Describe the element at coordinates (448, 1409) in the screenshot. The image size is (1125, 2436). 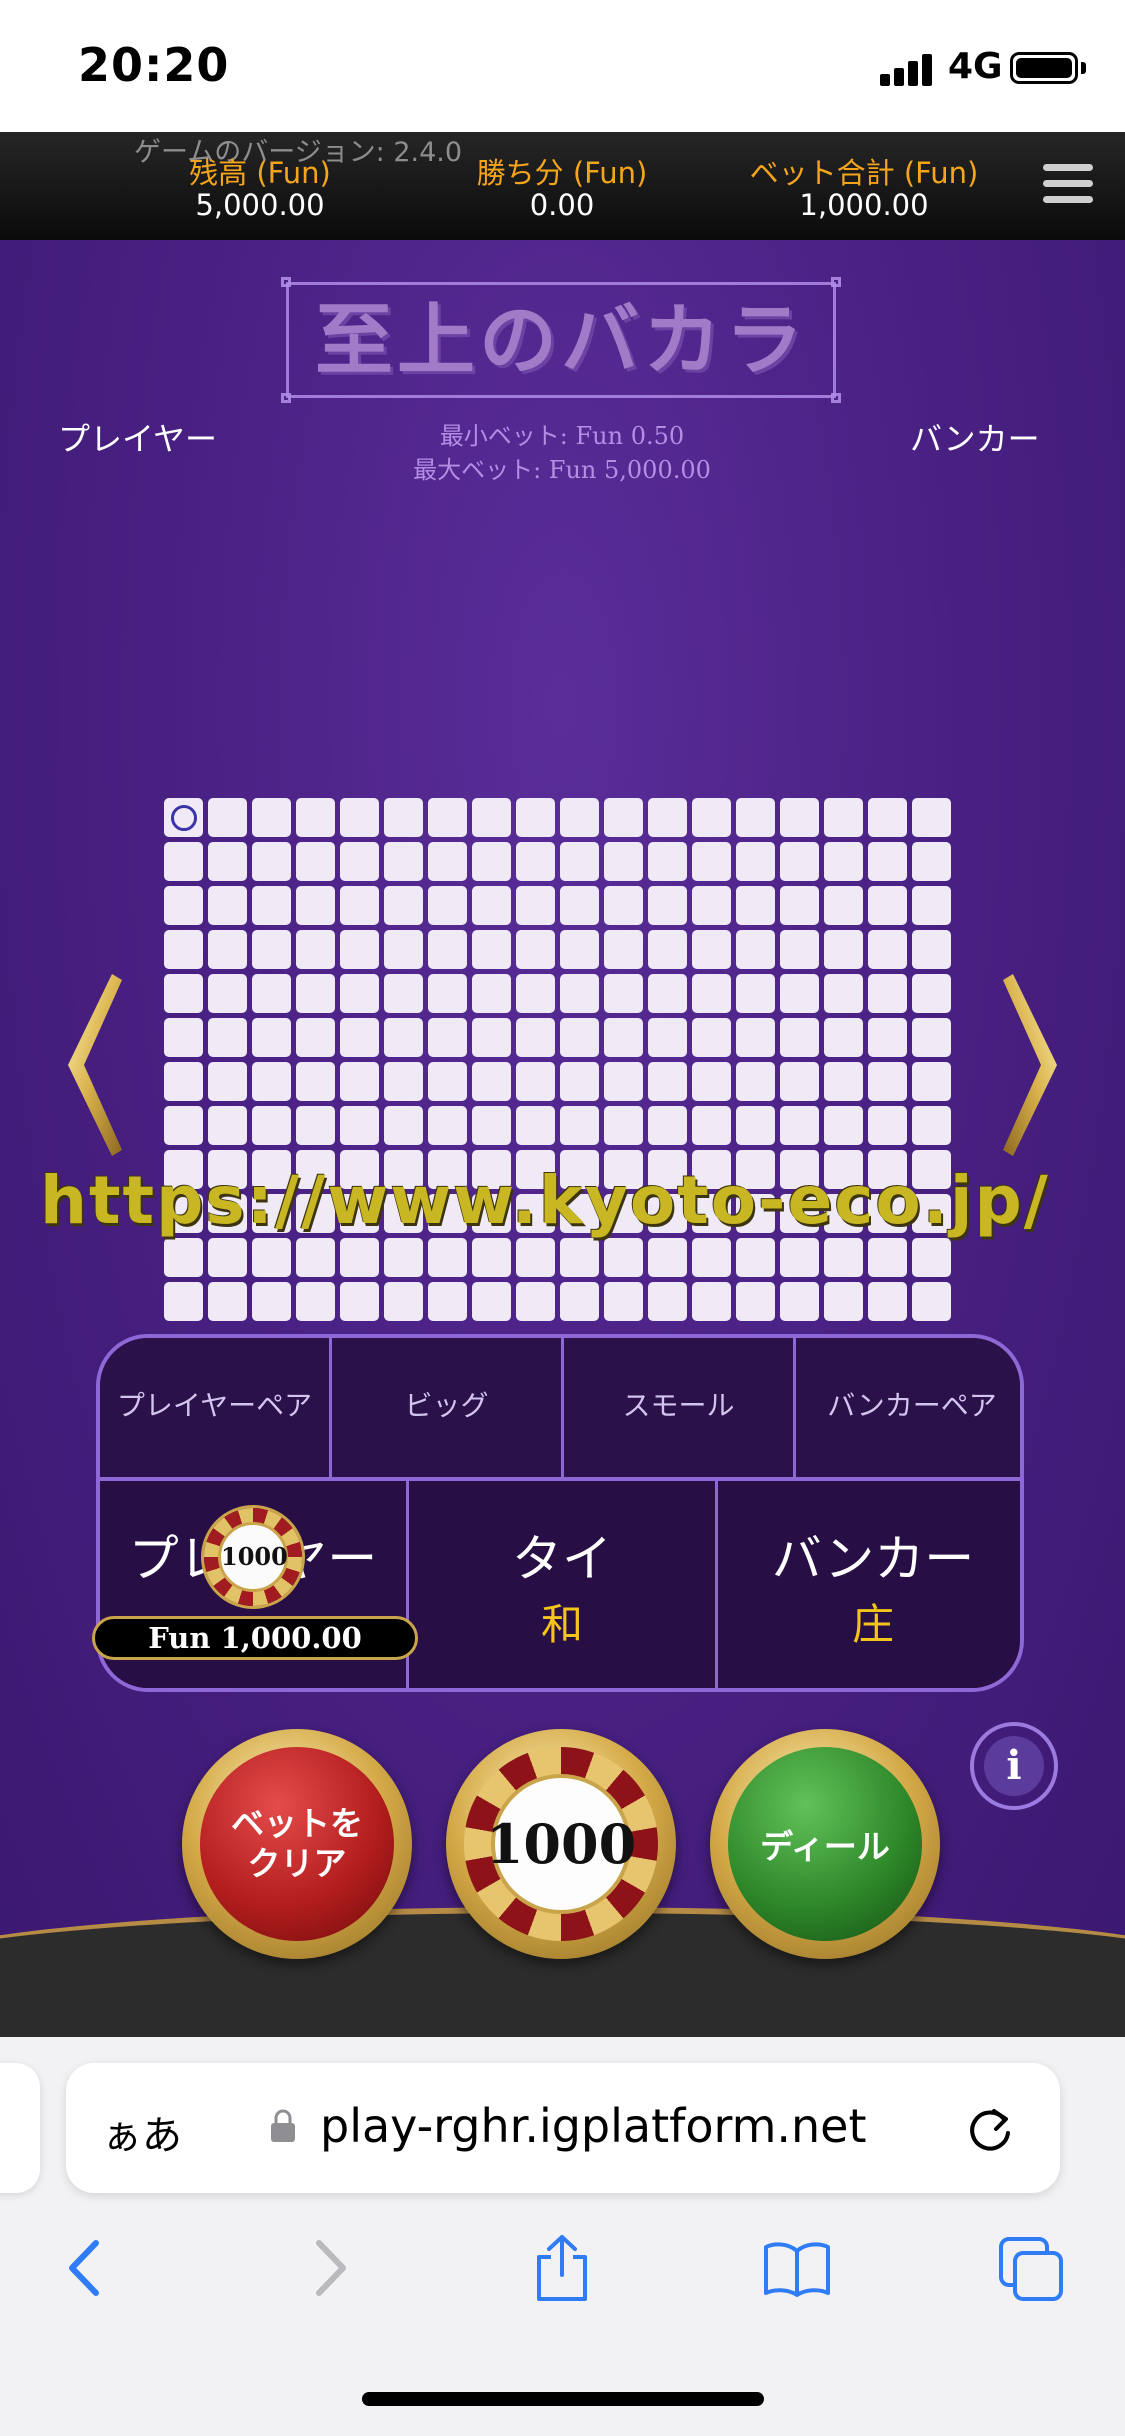
I see `bet-big: ビッグ` at that location.